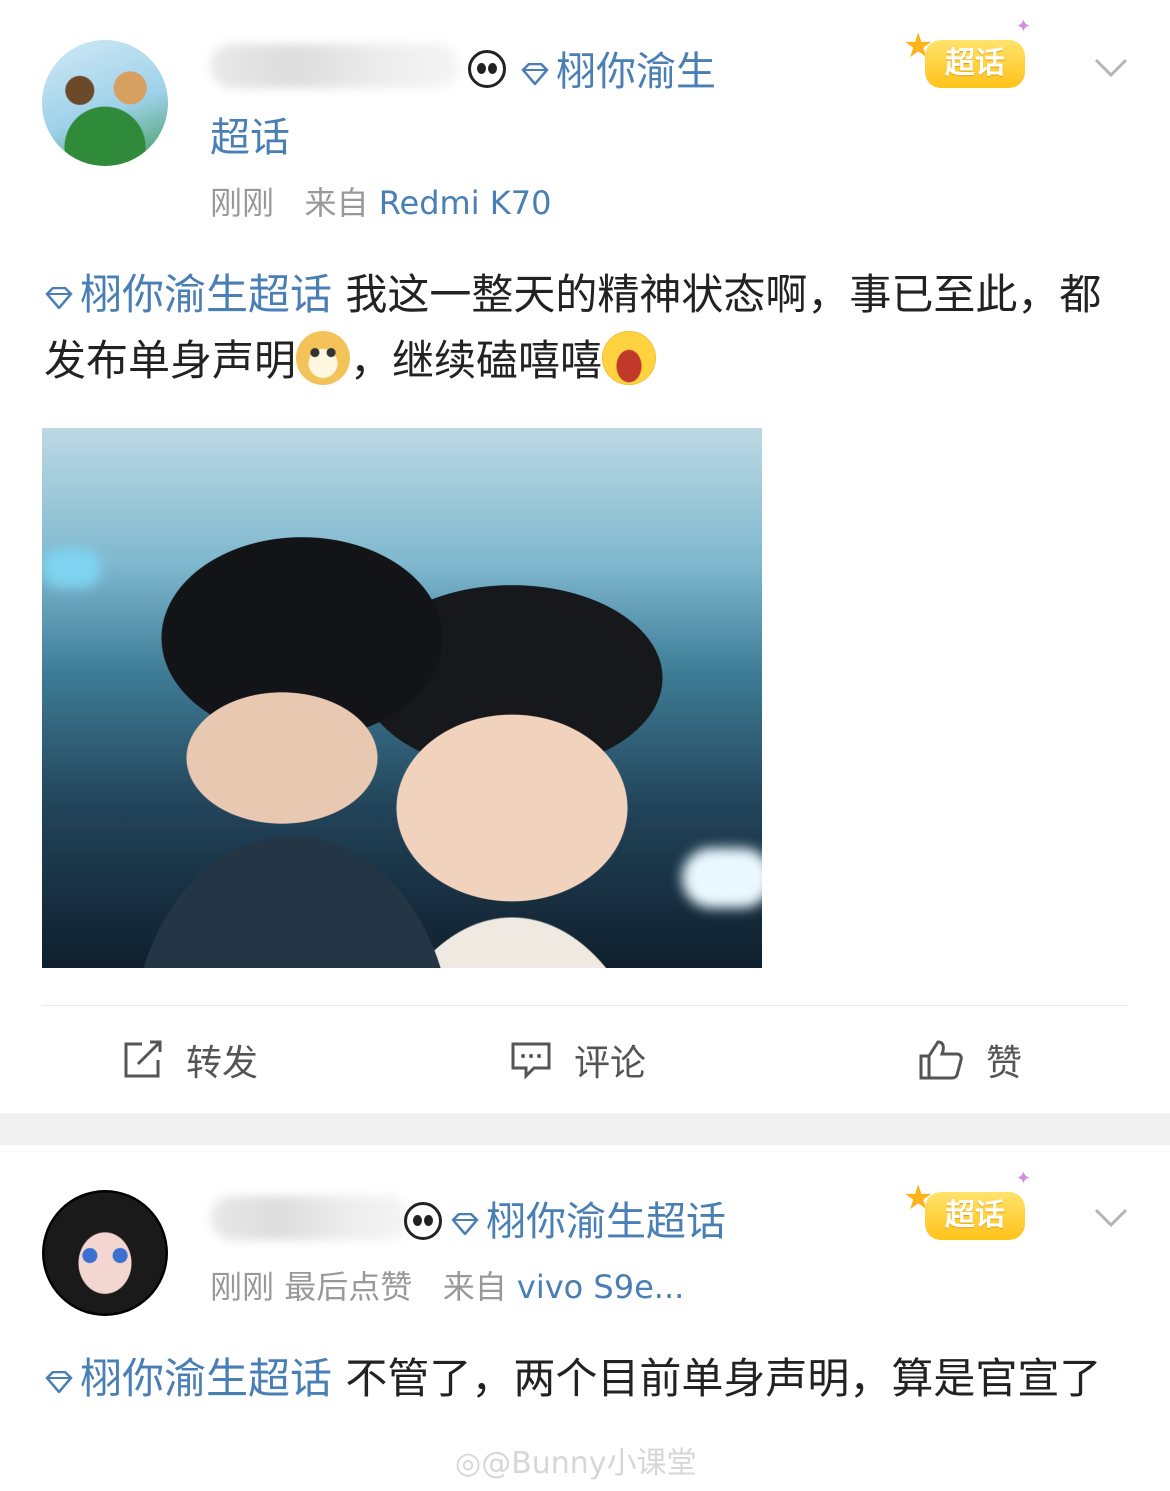  I want to click on feed-separator, so click(585, 1129).